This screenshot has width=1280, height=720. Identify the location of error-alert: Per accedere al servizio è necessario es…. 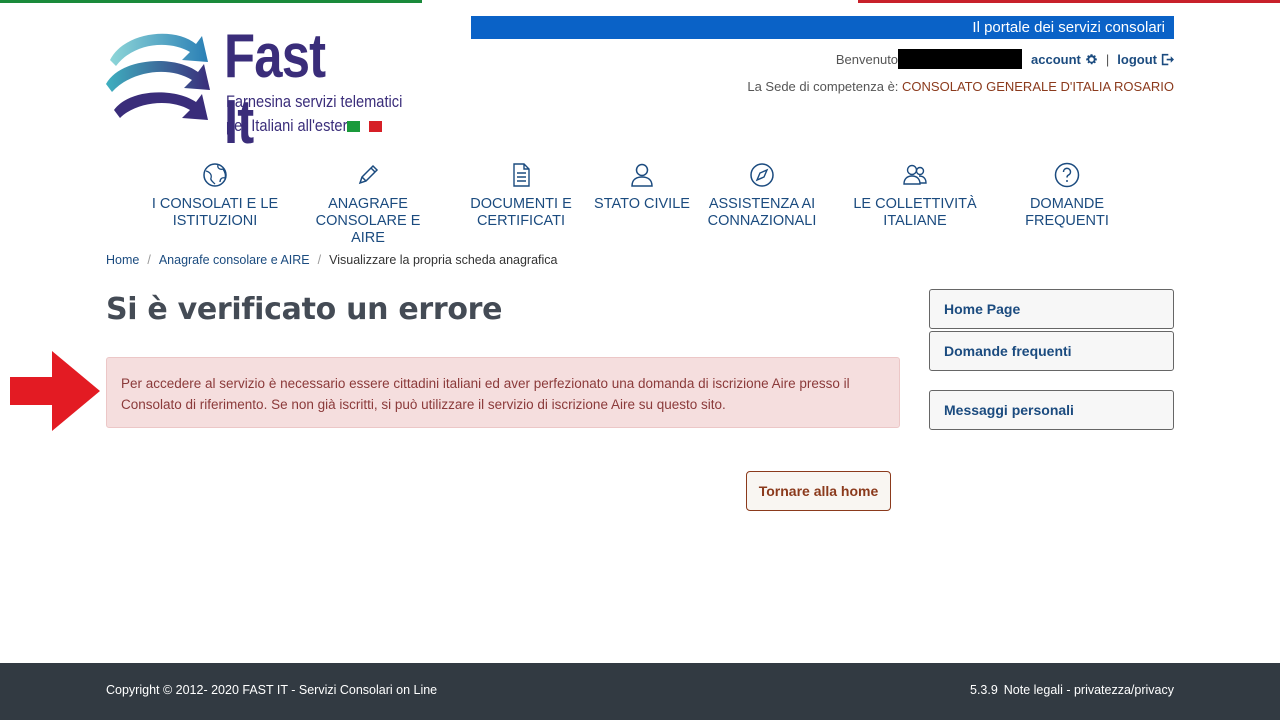
(503, 392).